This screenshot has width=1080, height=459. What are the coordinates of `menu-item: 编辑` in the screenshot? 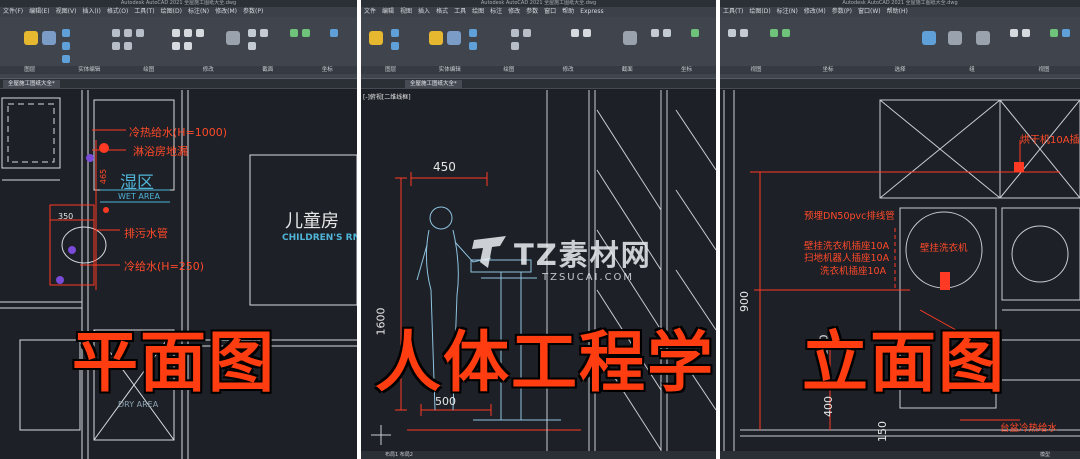 It's located at (388, 12).